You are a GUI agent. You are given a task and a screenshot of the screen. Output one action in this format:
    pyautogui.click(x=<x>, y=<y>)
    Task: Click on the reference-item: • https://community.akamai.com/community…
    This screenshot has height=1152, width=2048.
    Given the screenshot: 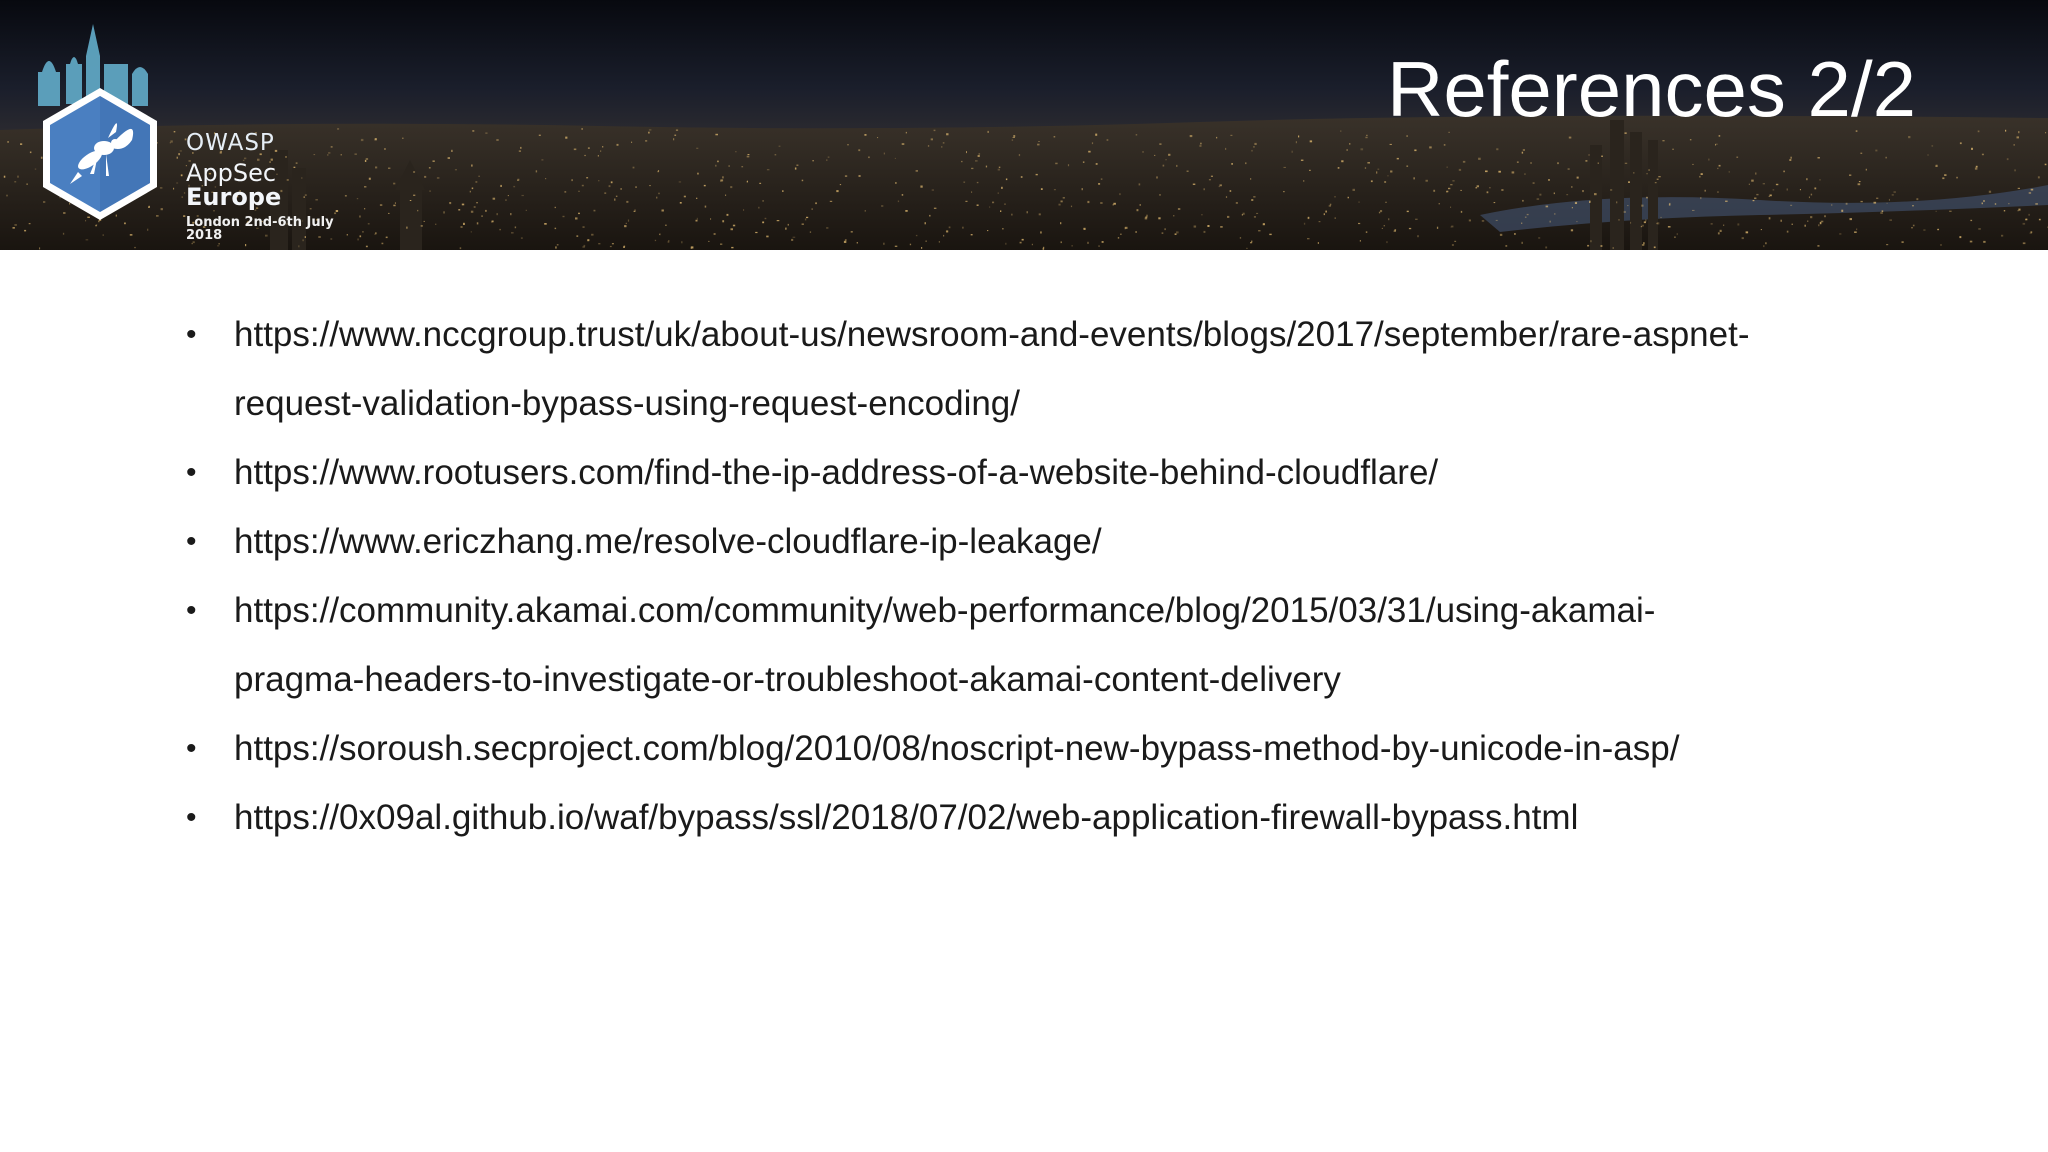 What is the action you would take?
    pyautogui.click(x=1050, y=645)
    